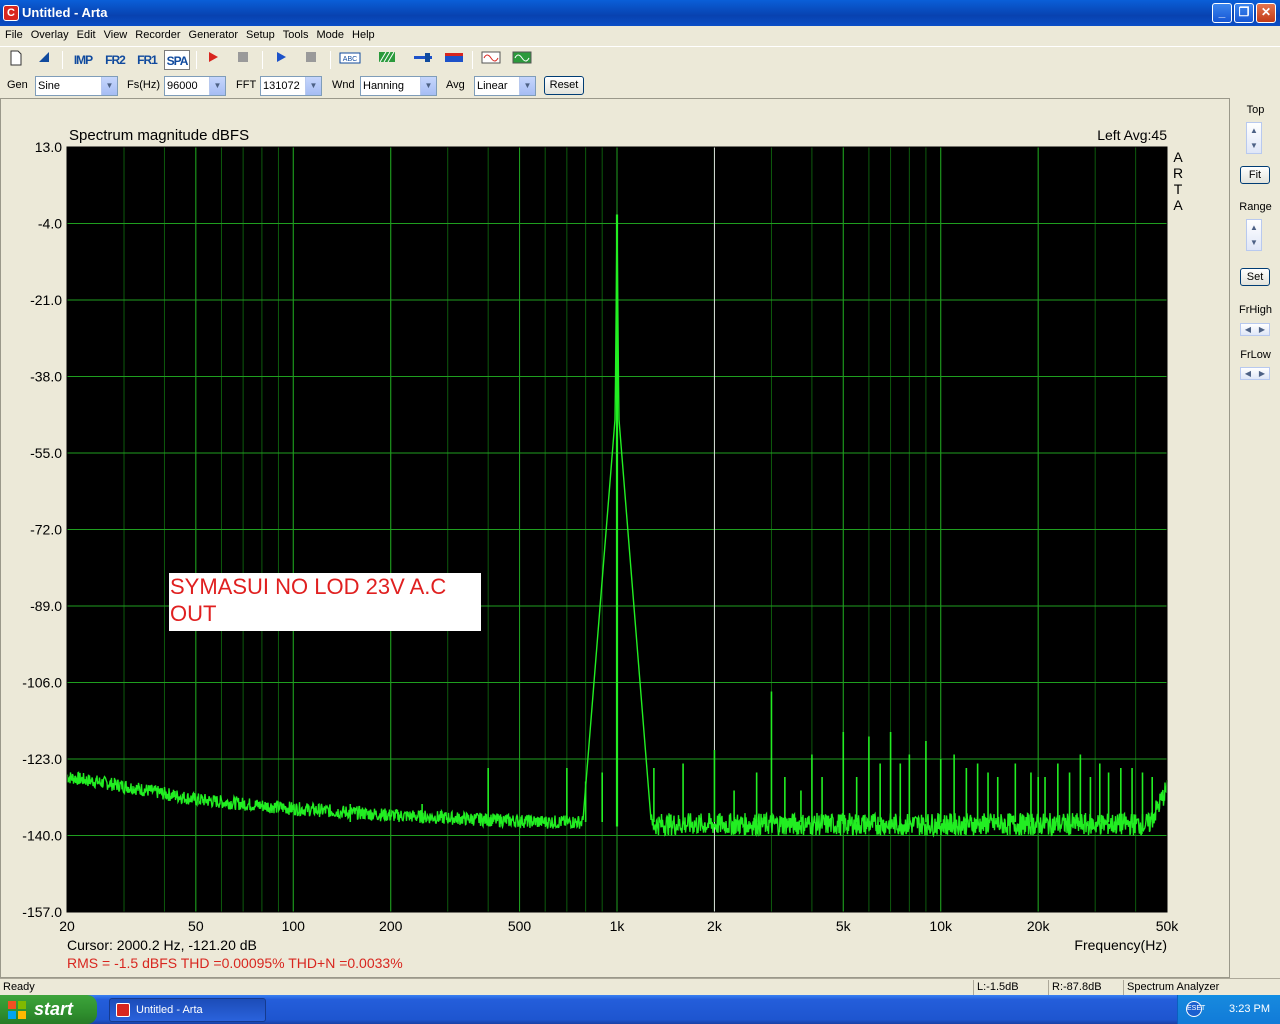 The image size is (1280, 1024). What do you see at coordinates (46, 606) in the screenshot?
I see `y-tick-label: -89.0` at bounding box center [46, 606].